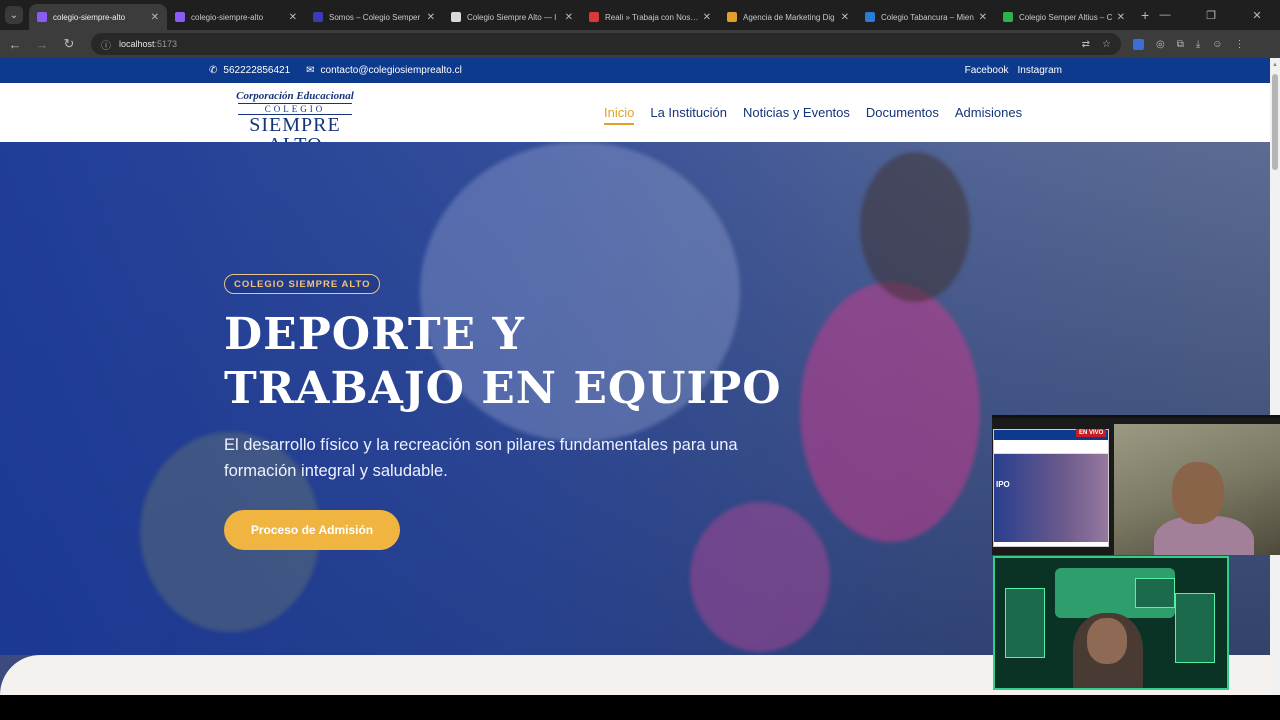 Image resolution: width=1280 pixels, height=720 pixels. Describe the element at coordinates (213, 70) in the screenshot. I see `phone-icon: ✆` at that location.